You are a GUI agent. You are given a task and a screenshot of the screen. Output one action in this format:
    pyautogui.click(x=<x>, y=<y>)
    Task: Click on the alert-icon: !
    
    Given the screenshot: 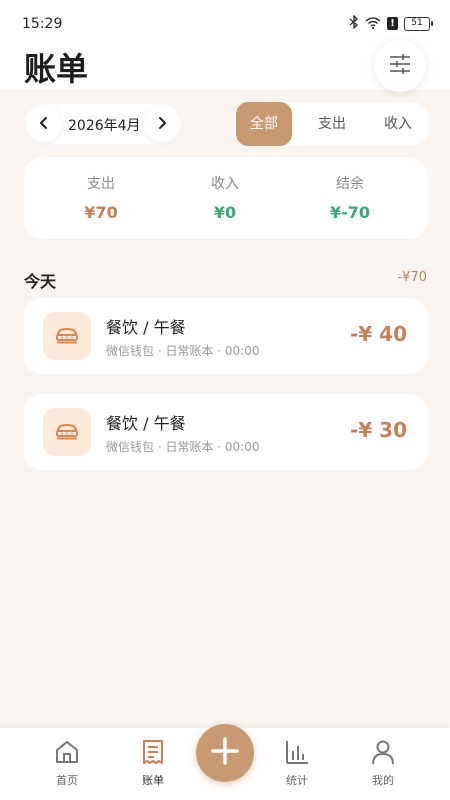 What is the action you would take?
    pyautogui.click(x=392, y=23)
    